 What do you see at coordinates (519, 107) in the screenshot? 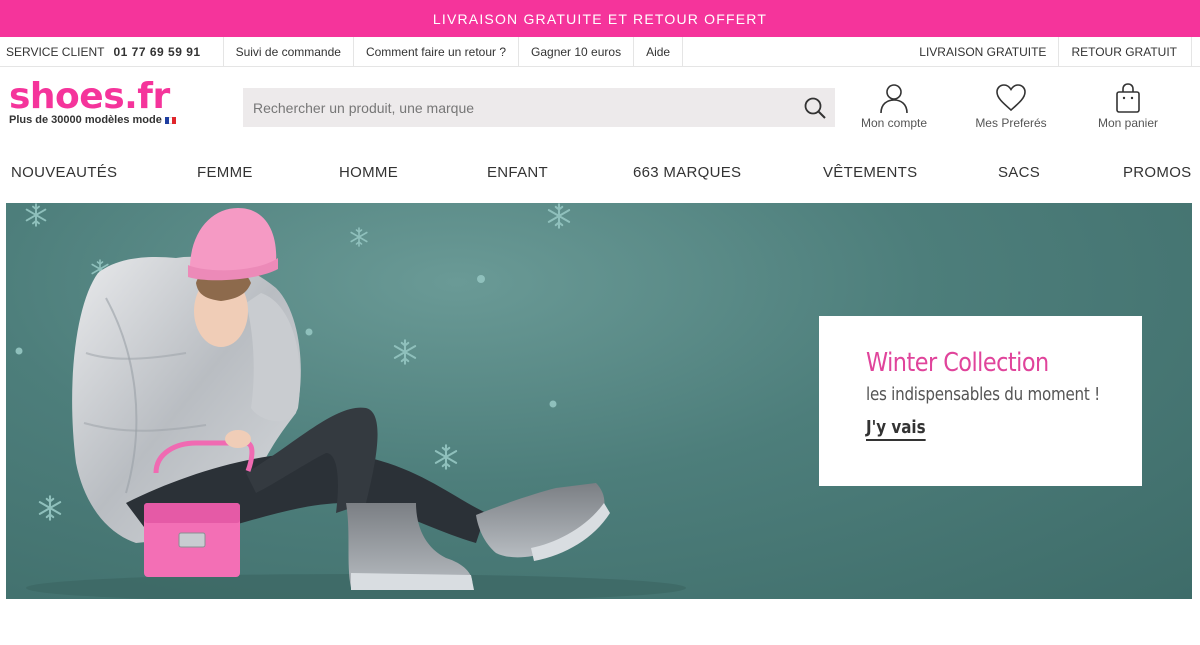
I see `search-input` at bounding box center [519, 107].